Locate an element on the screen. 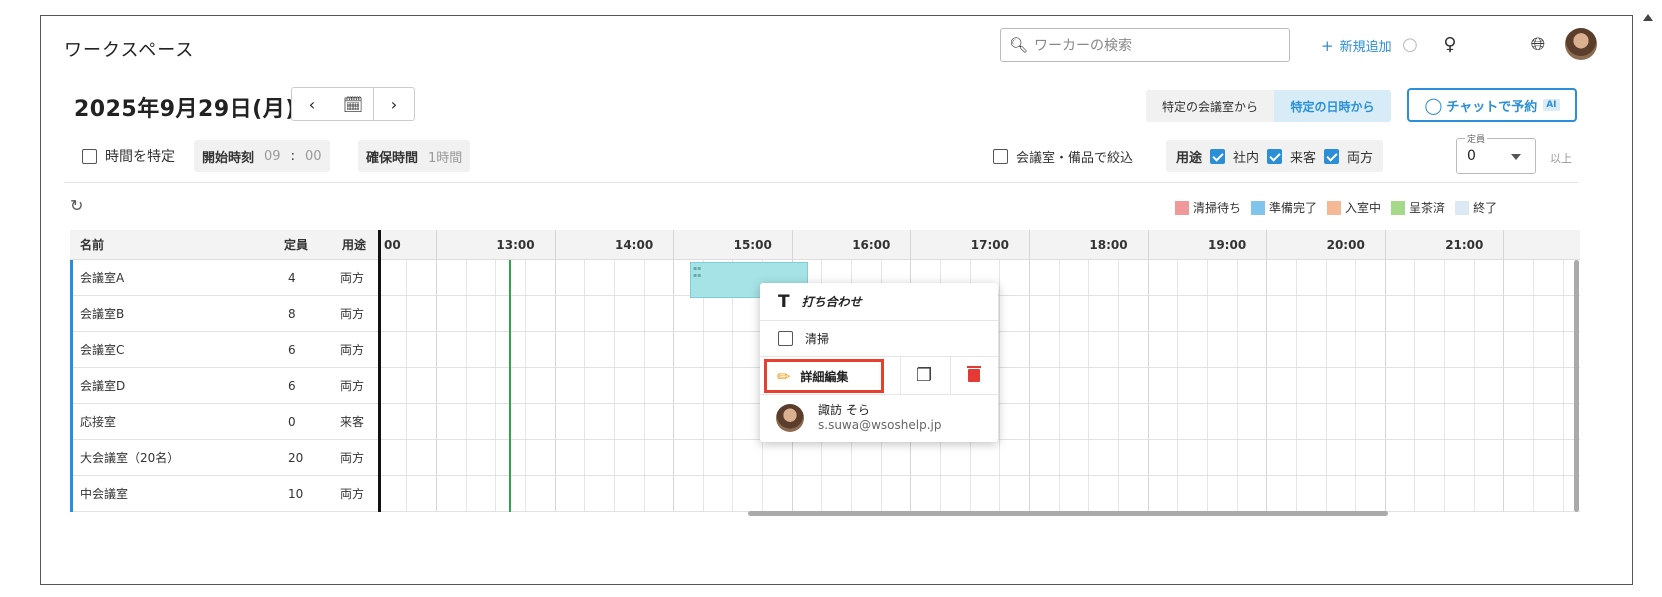 The image size is (1662, 597). cleaning-toggle: 清掃 is located at coordinates (879, 339).